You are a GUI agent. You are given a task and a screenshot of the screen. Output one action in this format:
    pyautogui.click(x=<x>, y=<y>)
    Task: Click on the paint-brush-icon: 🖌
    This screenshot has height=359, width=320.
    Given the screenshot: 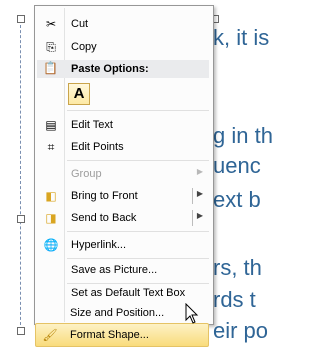 What is the action you would take?
    pyautogui.click(x=50, y=335)
    